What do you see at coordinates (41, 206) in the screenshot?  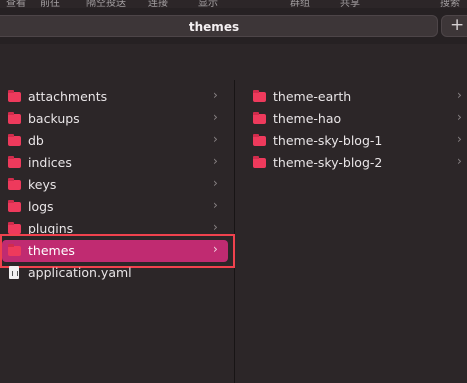 I see `item-label: logs` at bounding box center [41, 206].